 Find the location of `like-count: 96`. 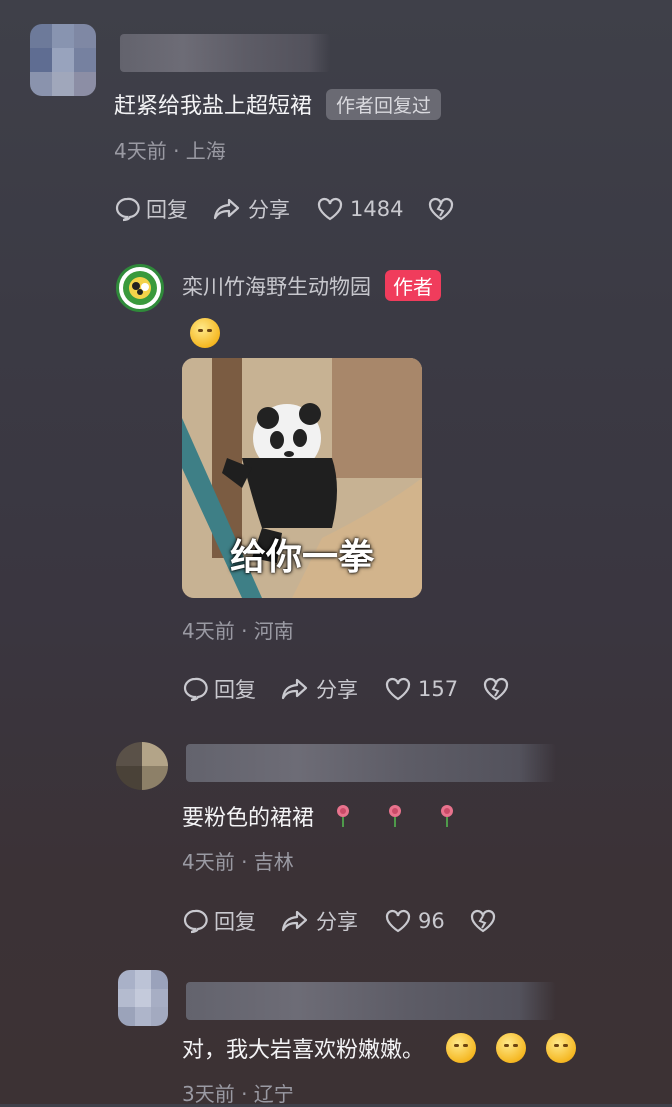

like-count: 96 is located at coordinates (431, 921).